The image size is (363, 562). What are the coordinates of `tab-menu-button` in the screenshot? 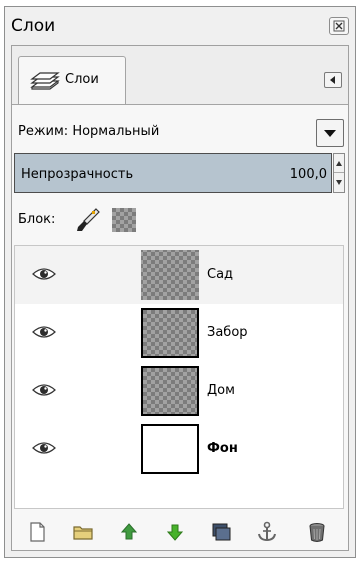 It's located at (333, 80).